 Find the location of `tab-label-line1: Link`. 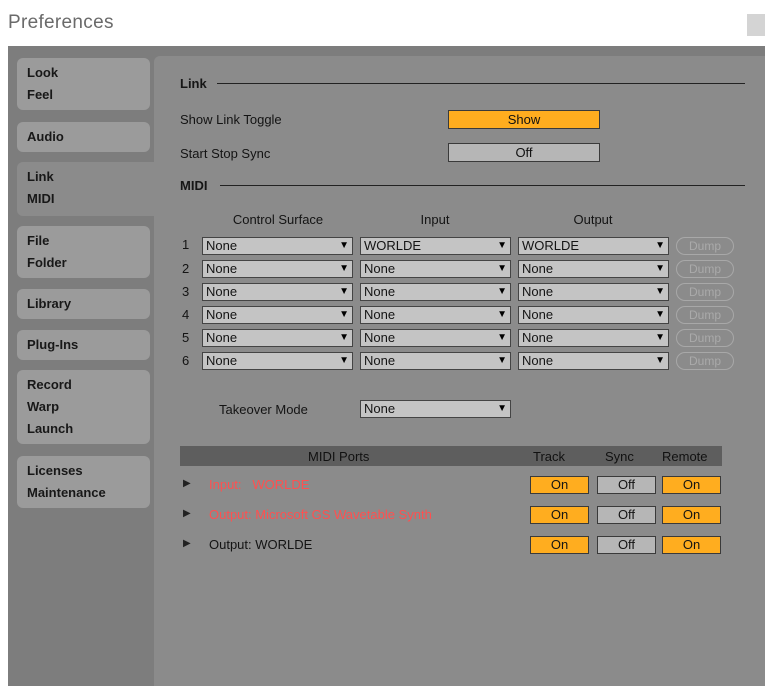

tab-label-line1: Link is located at coordinates (40, 176).